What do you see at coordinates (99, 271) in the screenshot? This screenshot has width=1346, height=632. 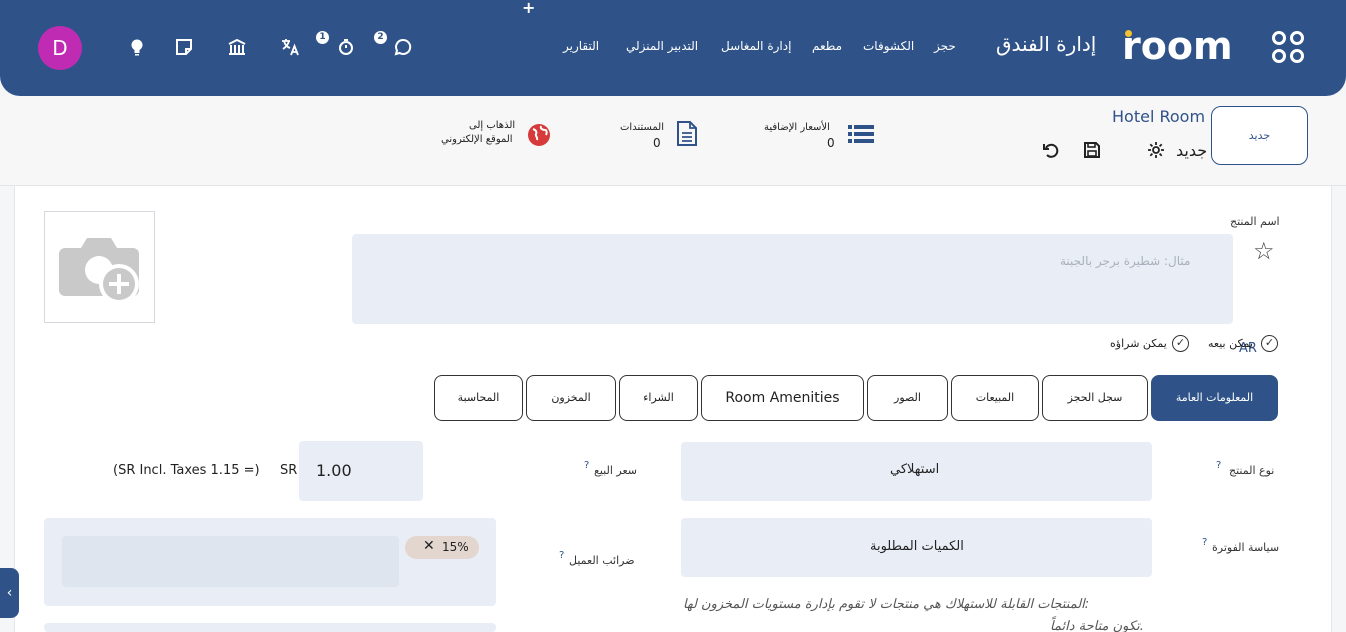 I see `camera-add-icon` at bounding box center [99, 271].